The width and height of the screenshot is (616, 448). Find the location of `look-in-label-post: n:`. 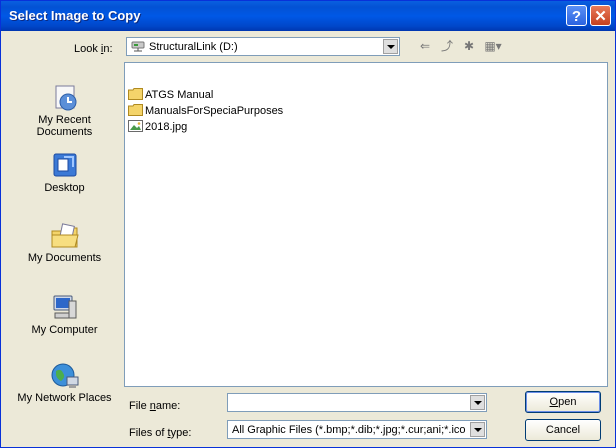

look-in-label-post: n: is located at coordinates (108, 49).